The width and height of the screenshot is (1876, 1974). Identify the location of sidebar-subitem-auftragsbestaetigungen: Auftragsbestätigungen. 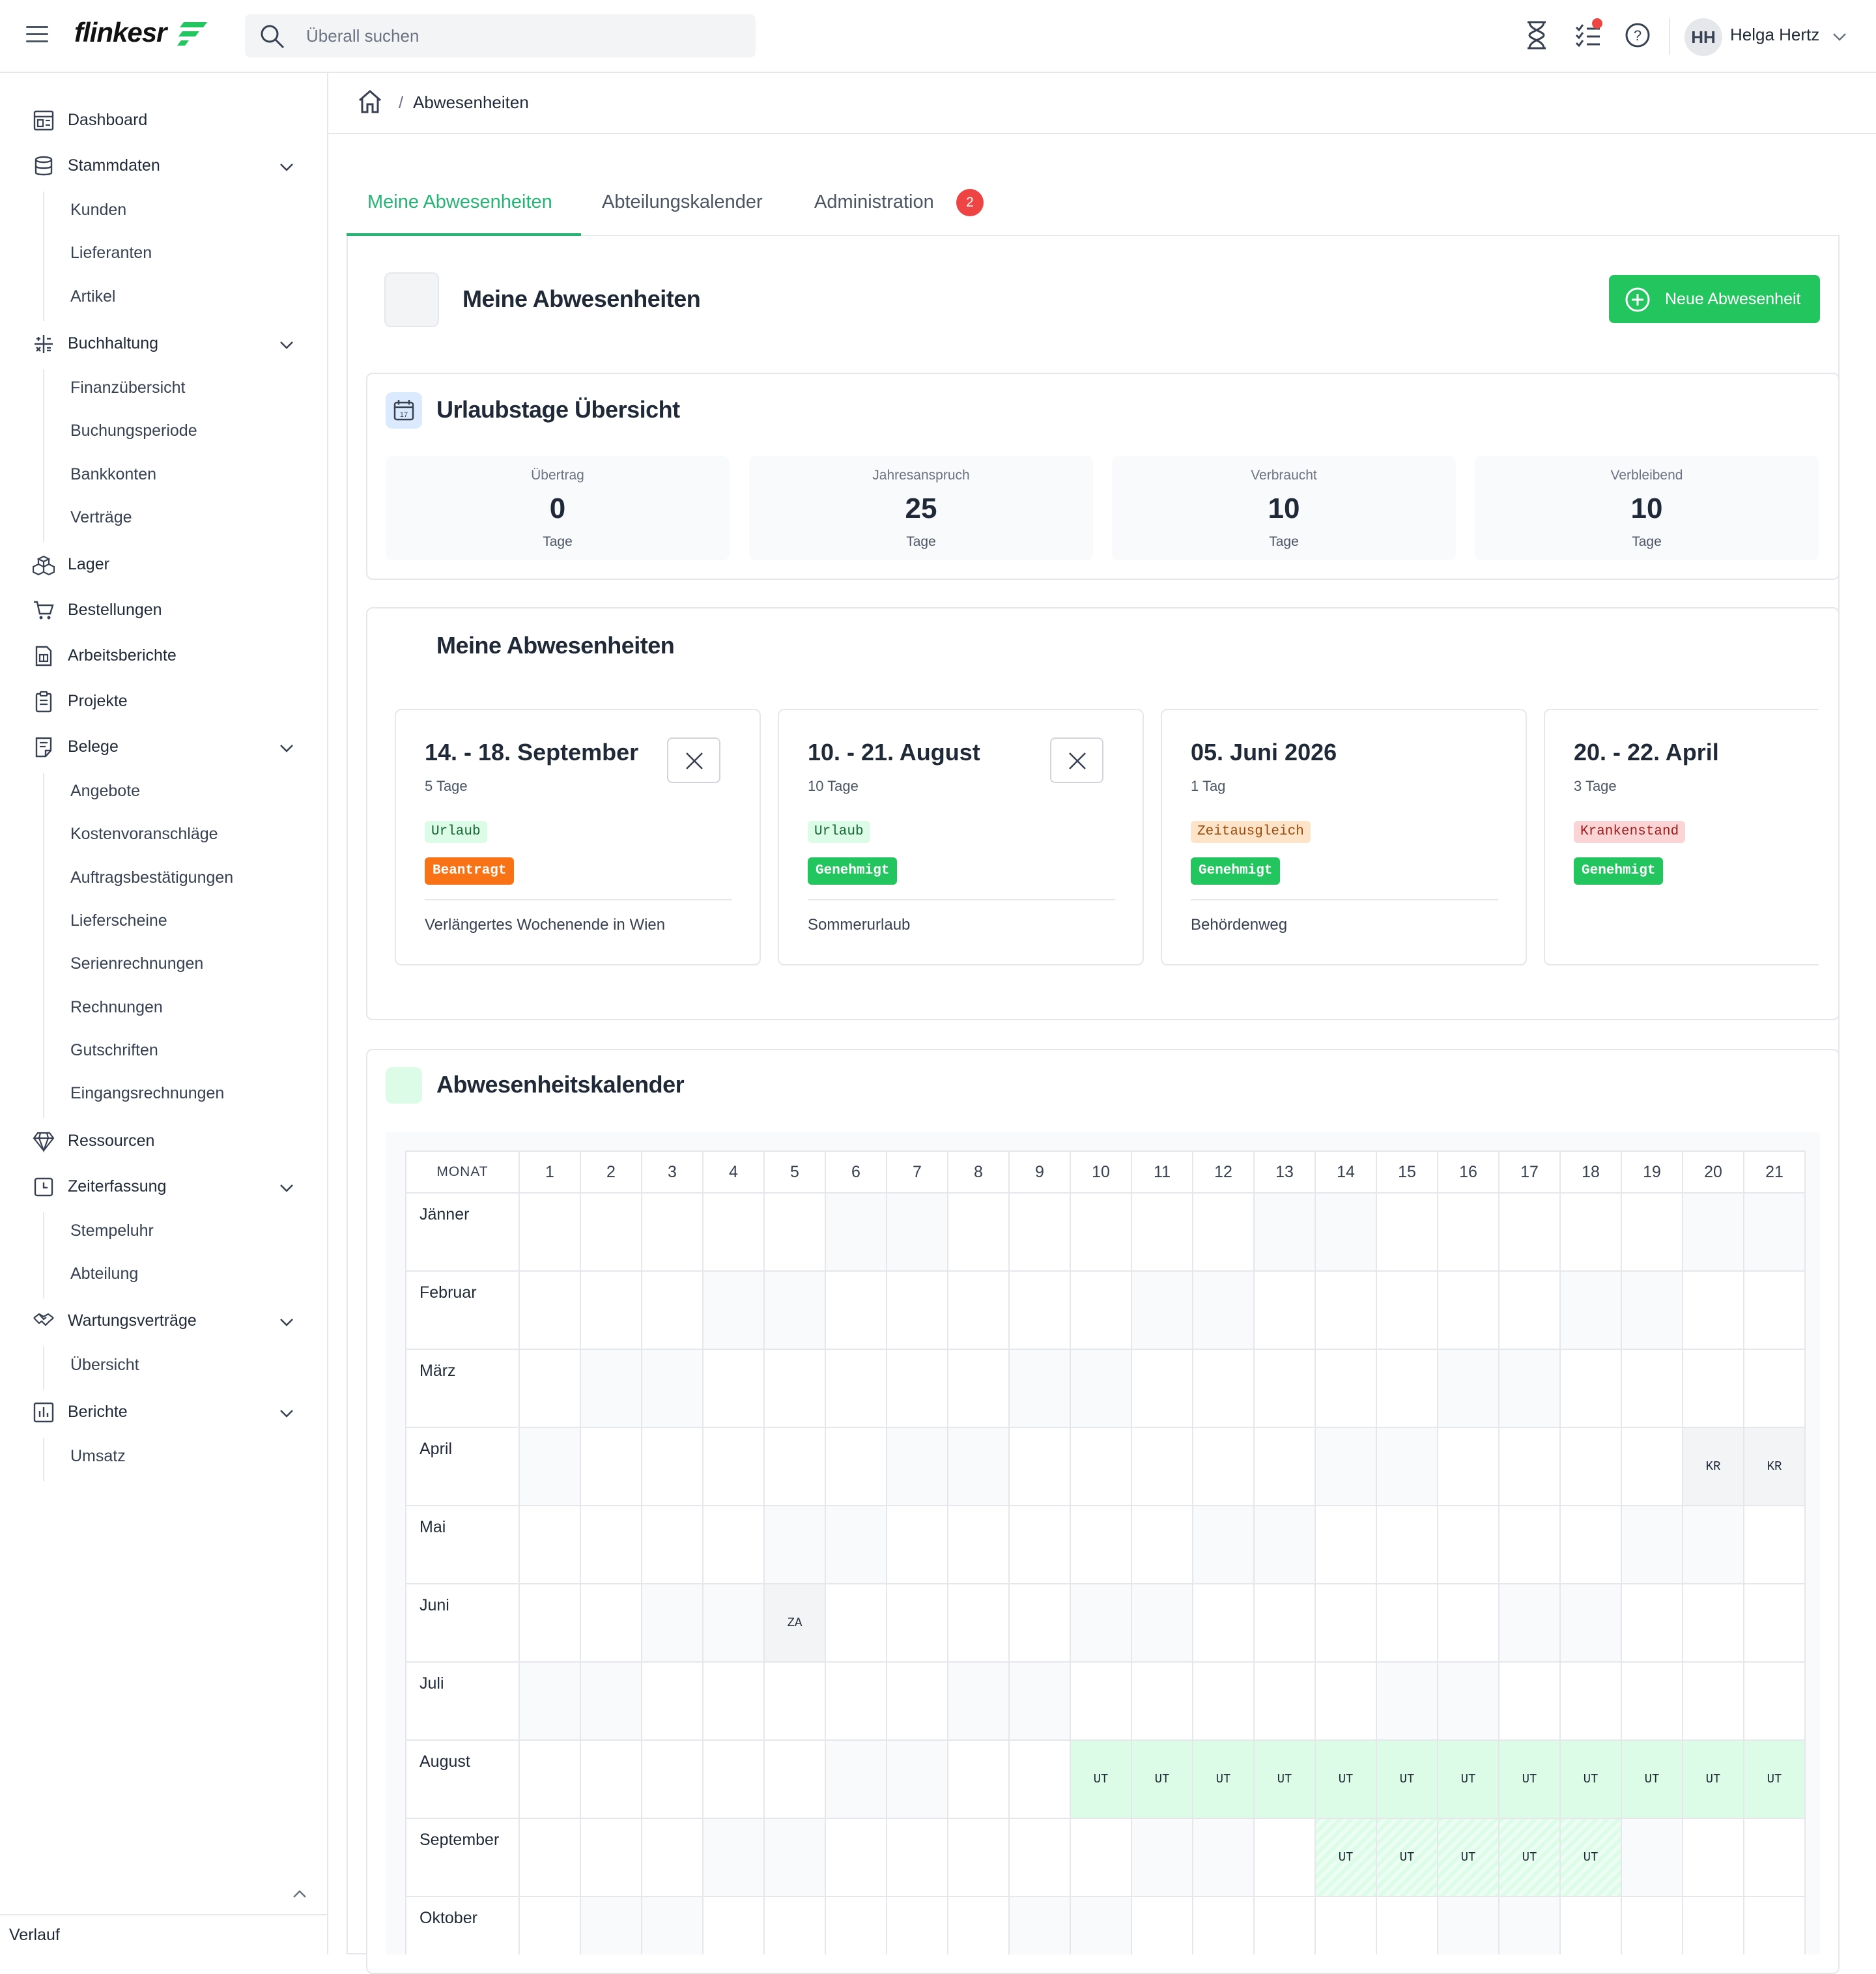
(164, 877).